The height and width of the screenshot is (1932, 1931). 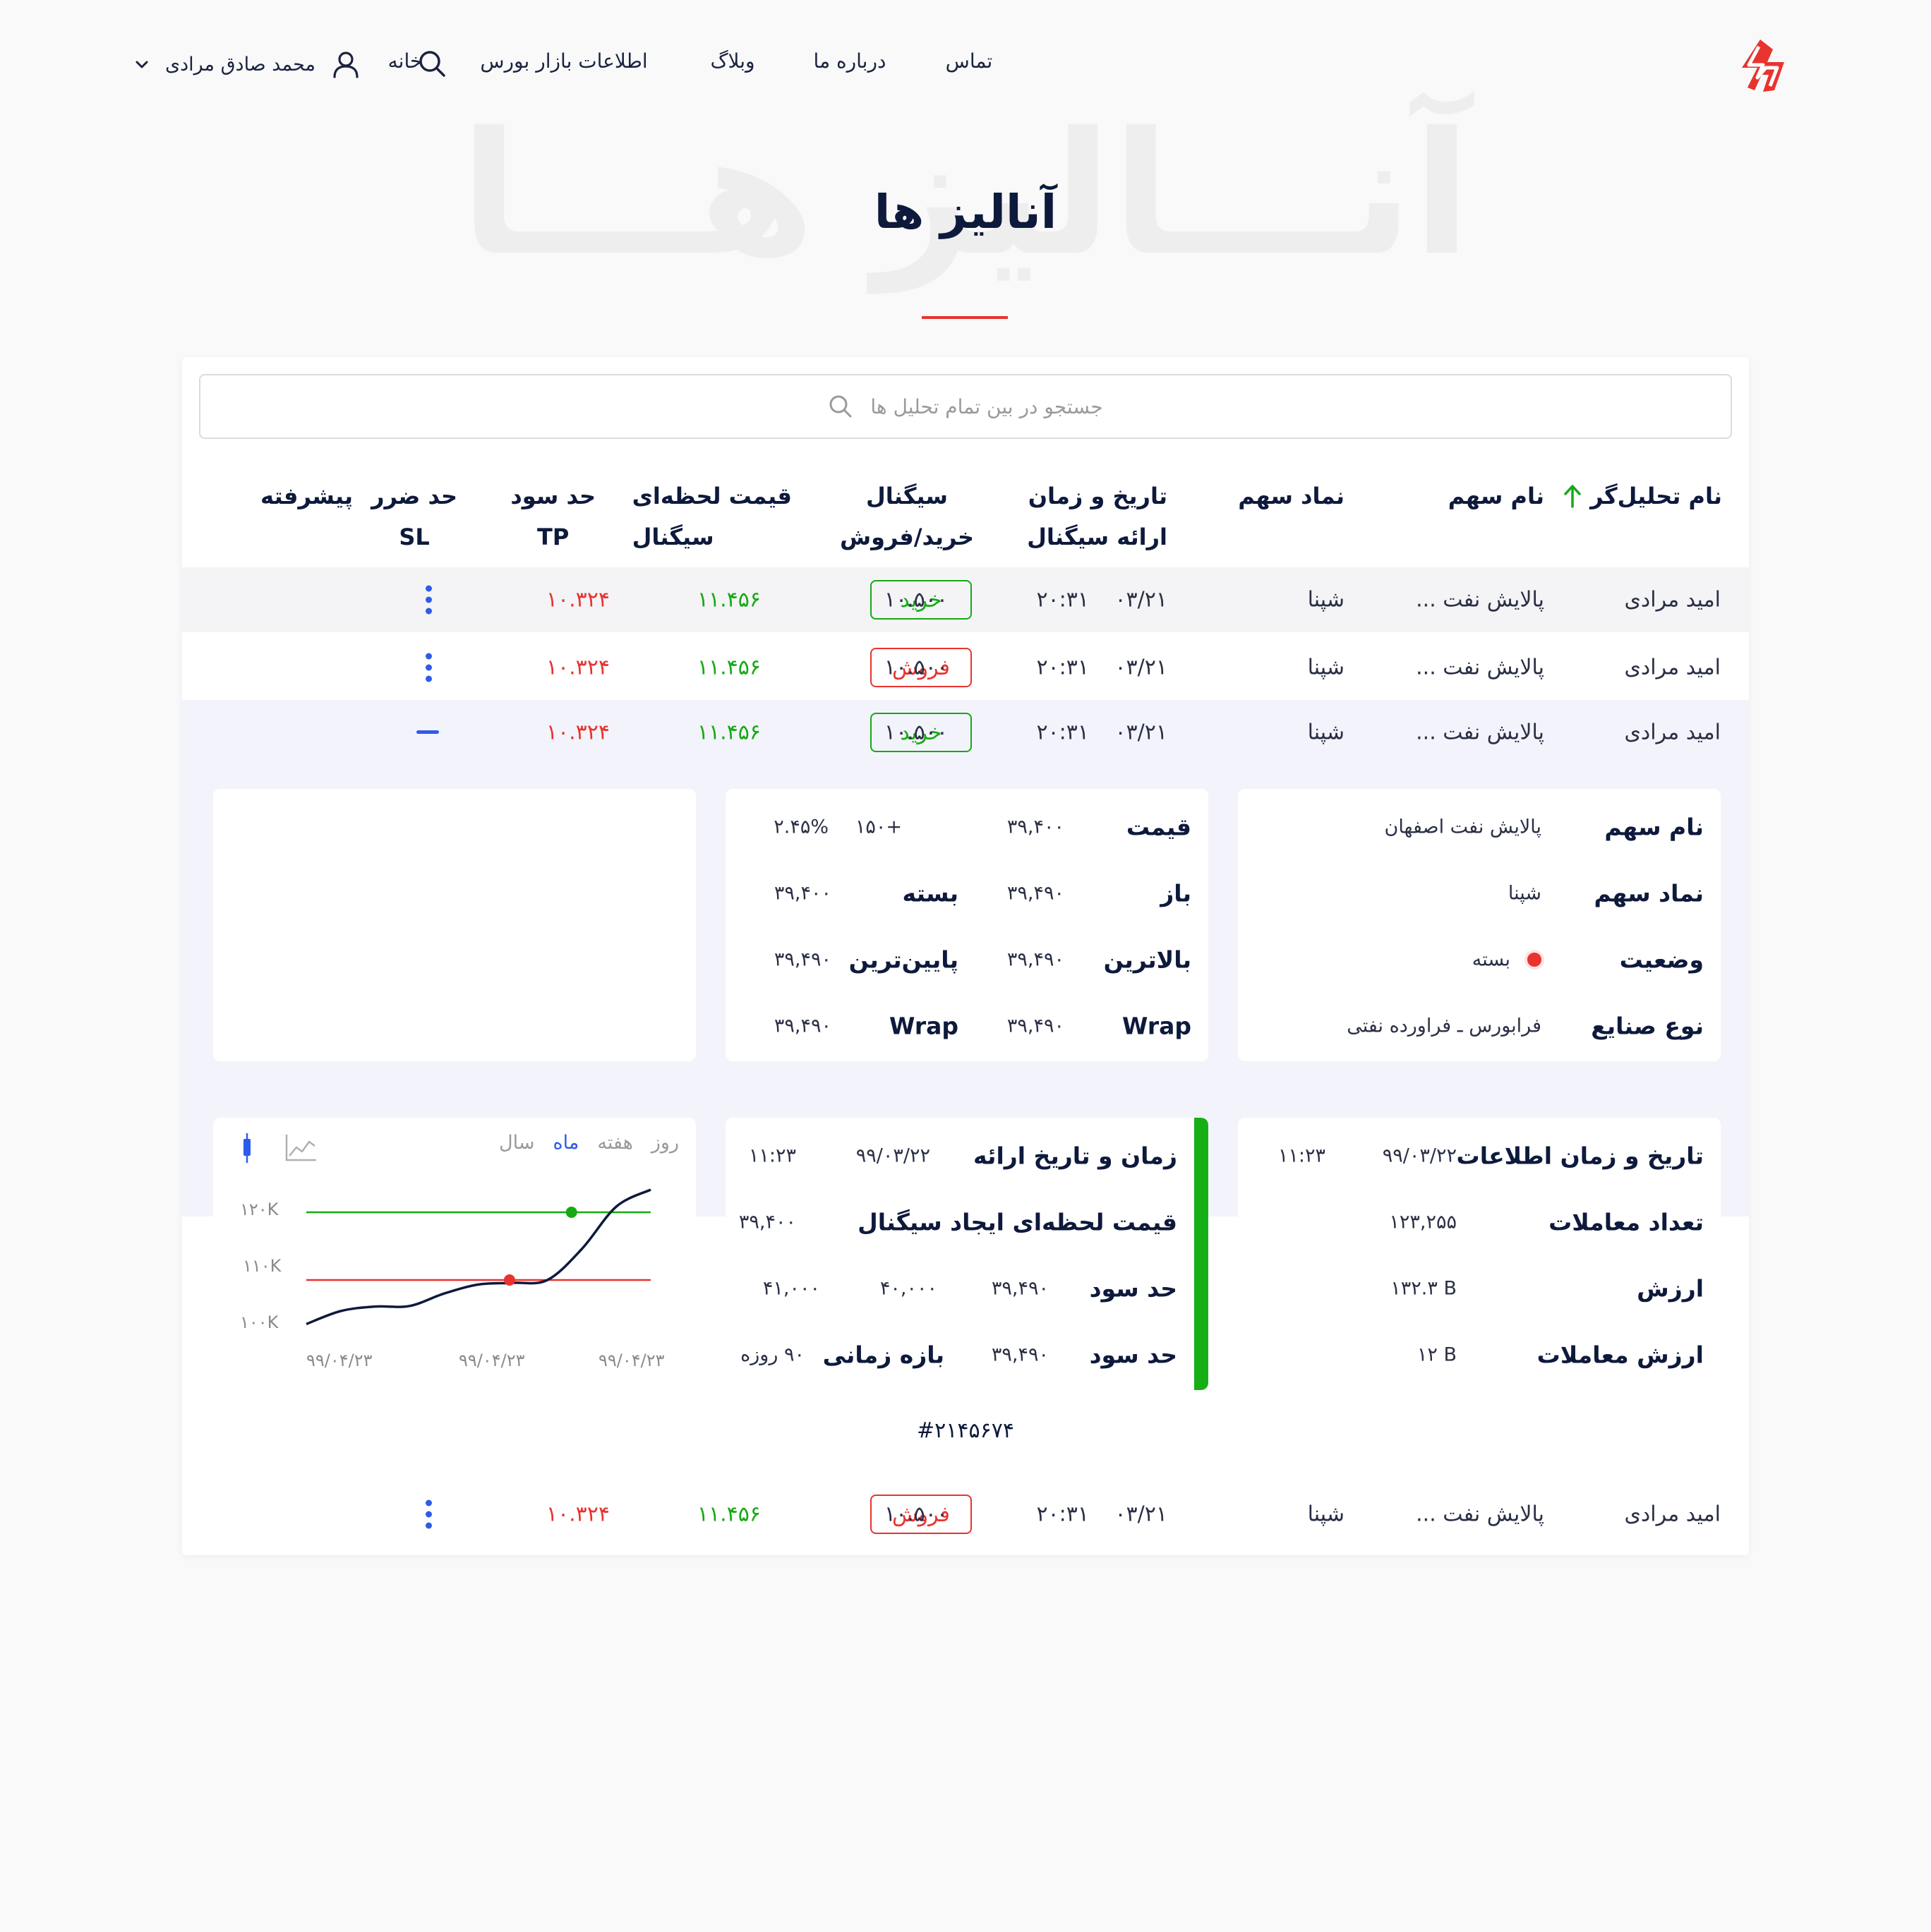 What do you see at coordinates (1462, 827) in the screenshot?
I see `info-name-value: پالایش نفت اصفهان` at bounding box center [1462, 827].